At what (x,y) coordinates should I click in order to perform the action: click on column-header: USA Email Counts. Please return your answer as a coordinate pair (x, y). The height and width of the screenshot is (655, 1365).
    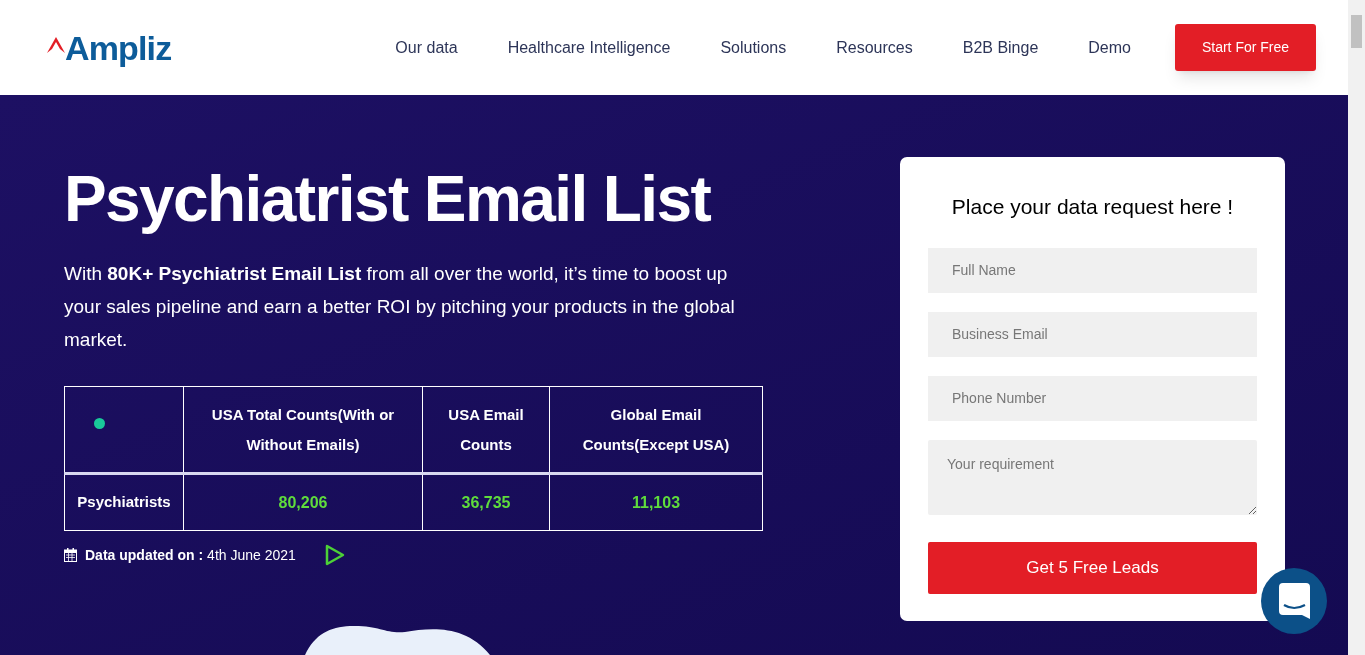
    Looking at the image, I should click on (486, 429).